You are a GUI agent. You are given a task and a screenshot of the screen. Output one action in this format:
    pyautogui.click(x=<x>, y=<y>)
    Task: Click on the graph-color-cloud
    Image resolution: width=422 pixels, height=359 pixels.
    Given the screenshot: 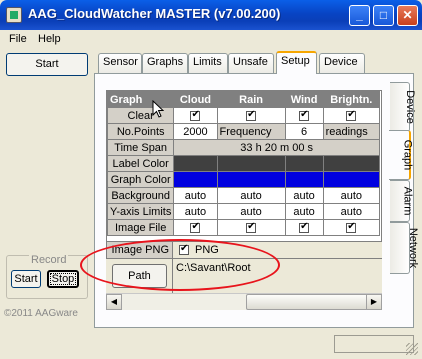 What is the action you would take?
    pyautogui.click(x=195, y=179)
    